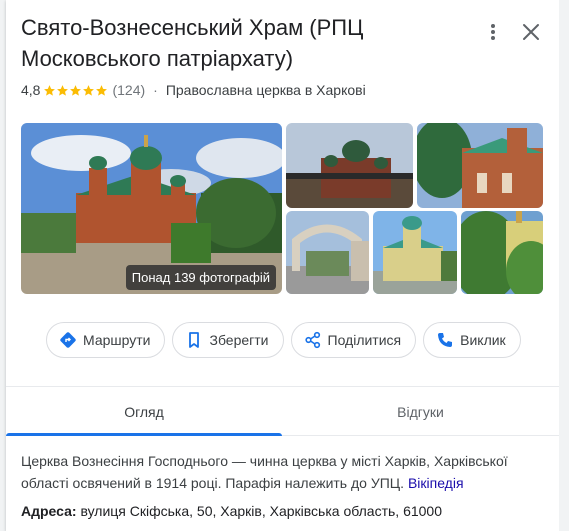 The height and width of the screenshot is (531, 569). I want to click on close-icon, so click(531, 32).